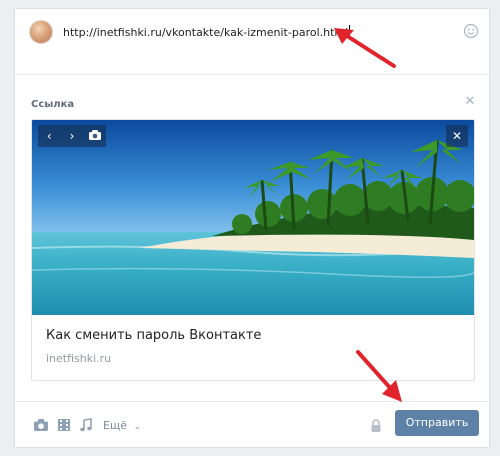 The width and height of the screenshot is (500, 456). Describe the element at coordinates (137, 427) in the screenshot. I see `chevron-down-icon: ⌄` at that location.